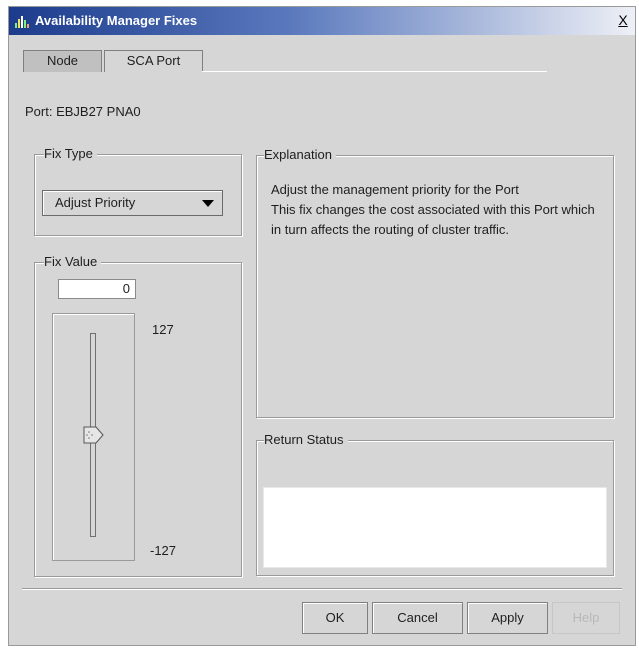  What do you see at coordinates (335, 618) in the screenshot?
I see `ok-button: OK` at bounding box center [335, 618].